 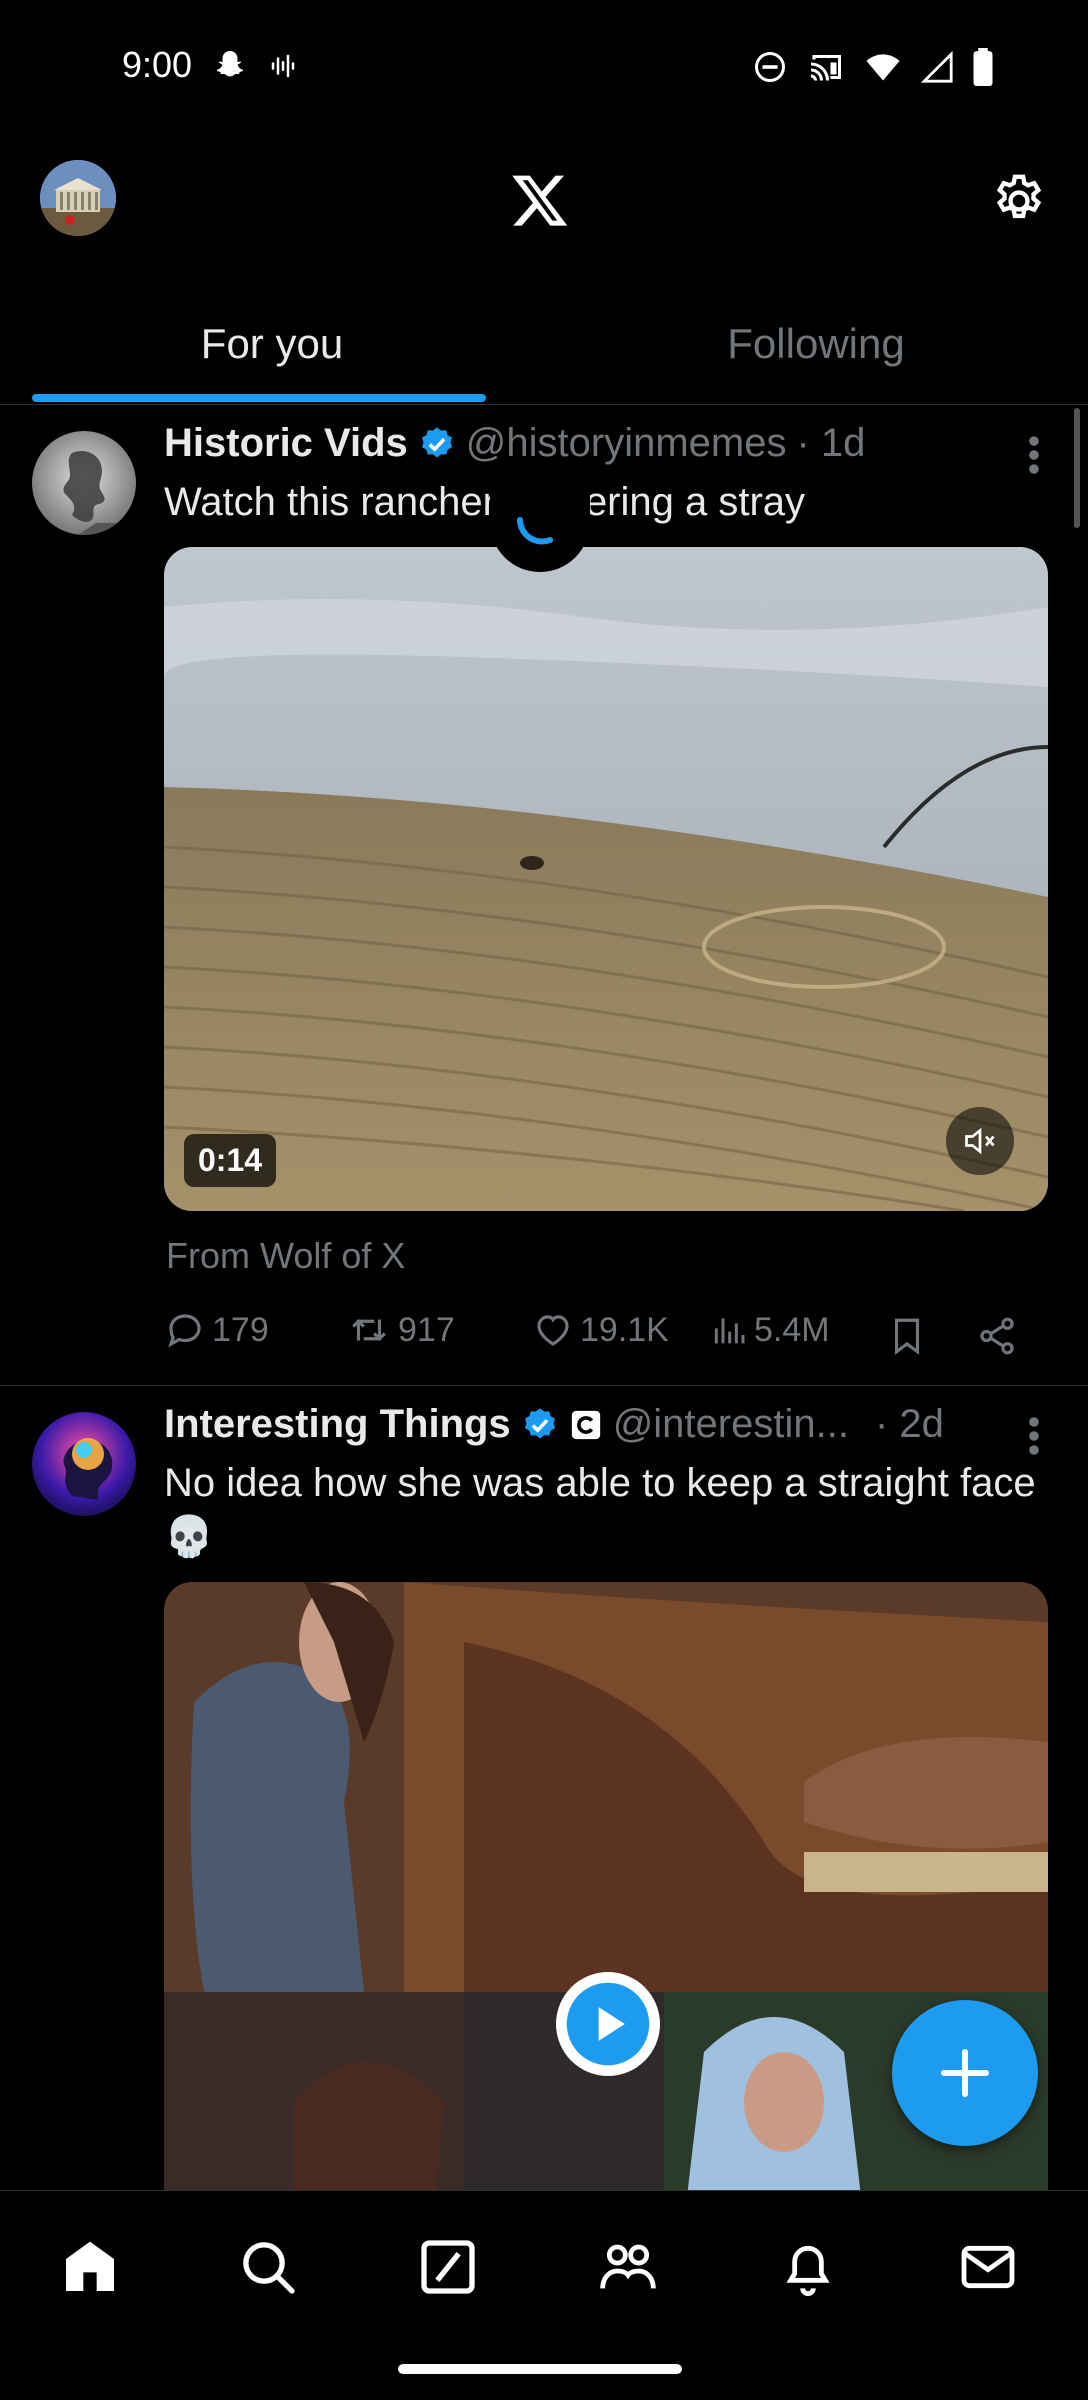 What do you see at coordinates (255, 66) in the screenshot?
I see `status-left-icons` at bounding box center [255, 66].